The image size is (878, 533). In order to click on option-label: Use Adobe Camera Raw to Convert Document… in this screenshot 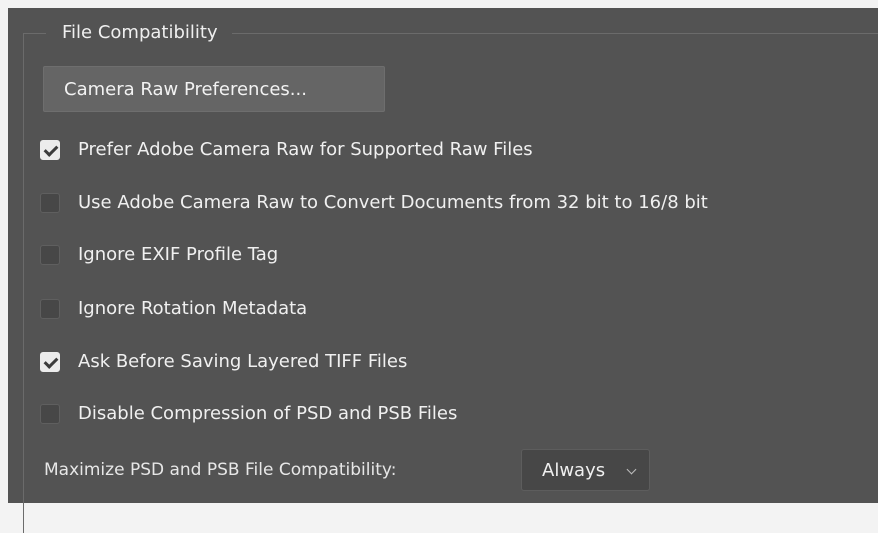, I will do `click(393, 202)`.